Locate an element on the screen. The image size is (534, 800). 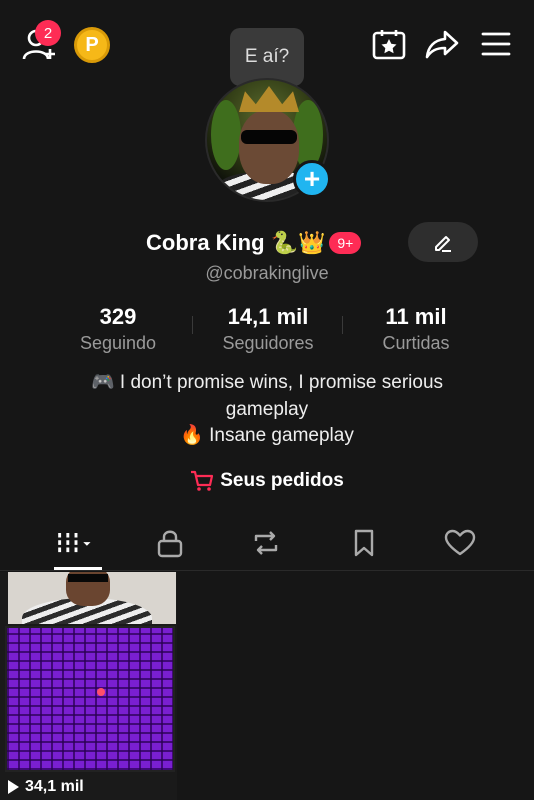
tab-reposts is located at coordinates (266, 543).